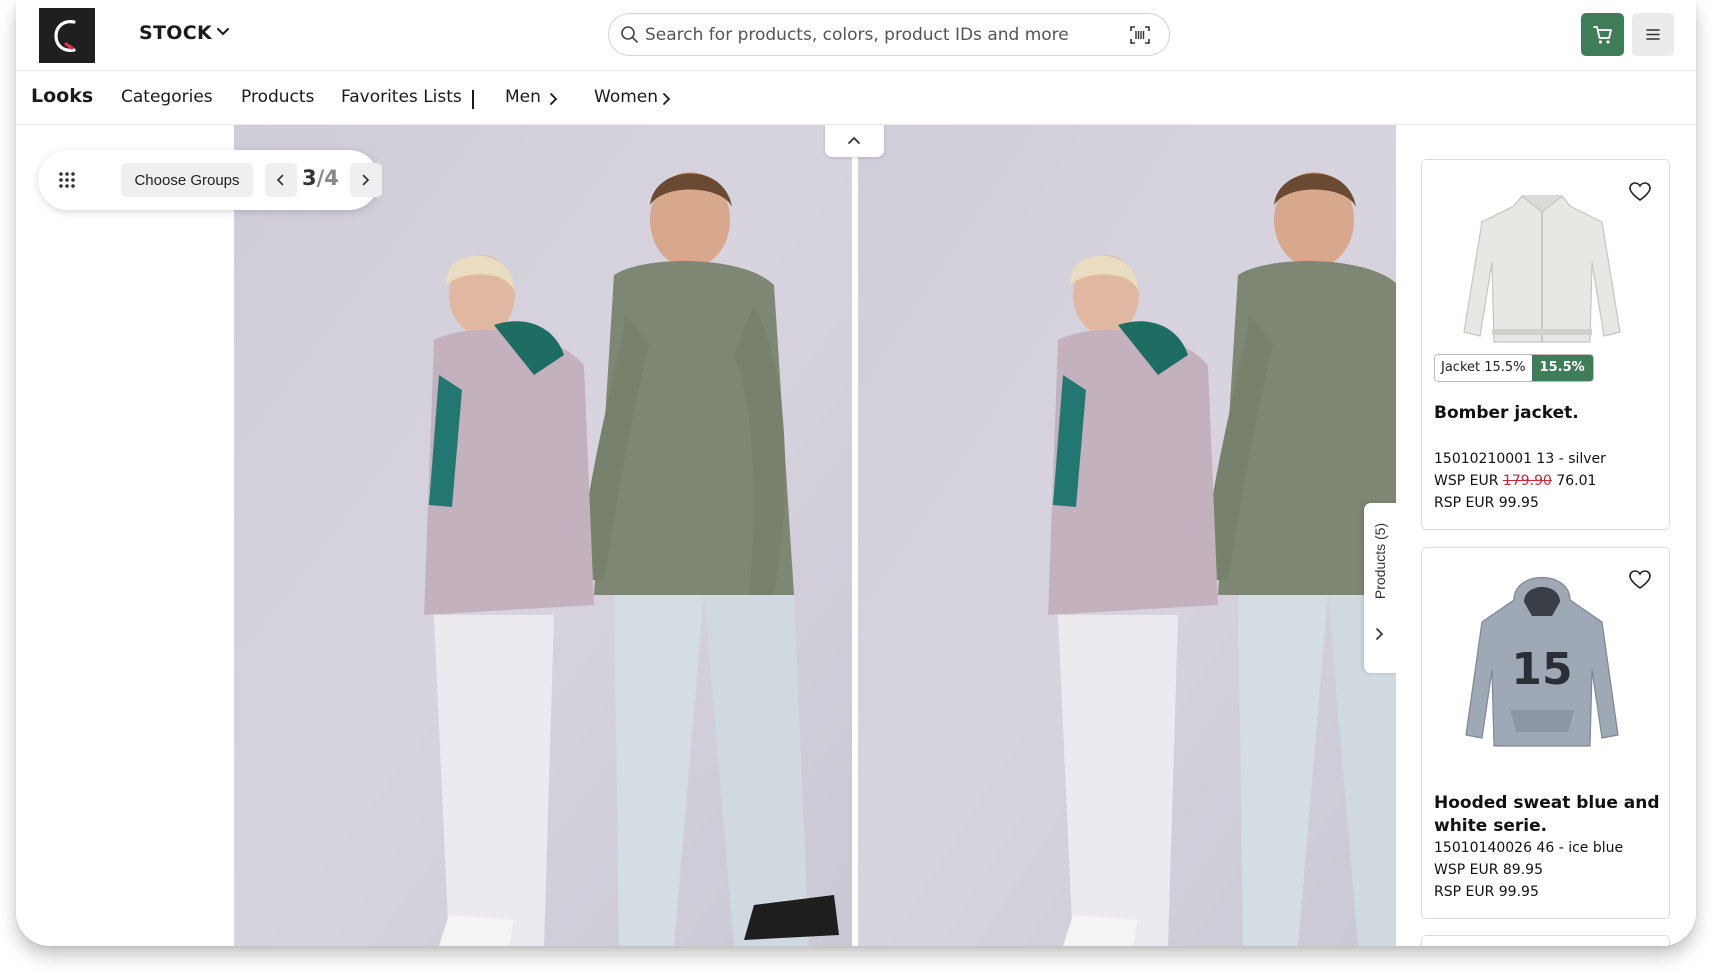  I want to click on badge-value: 15.5%, so click(1562, 368).